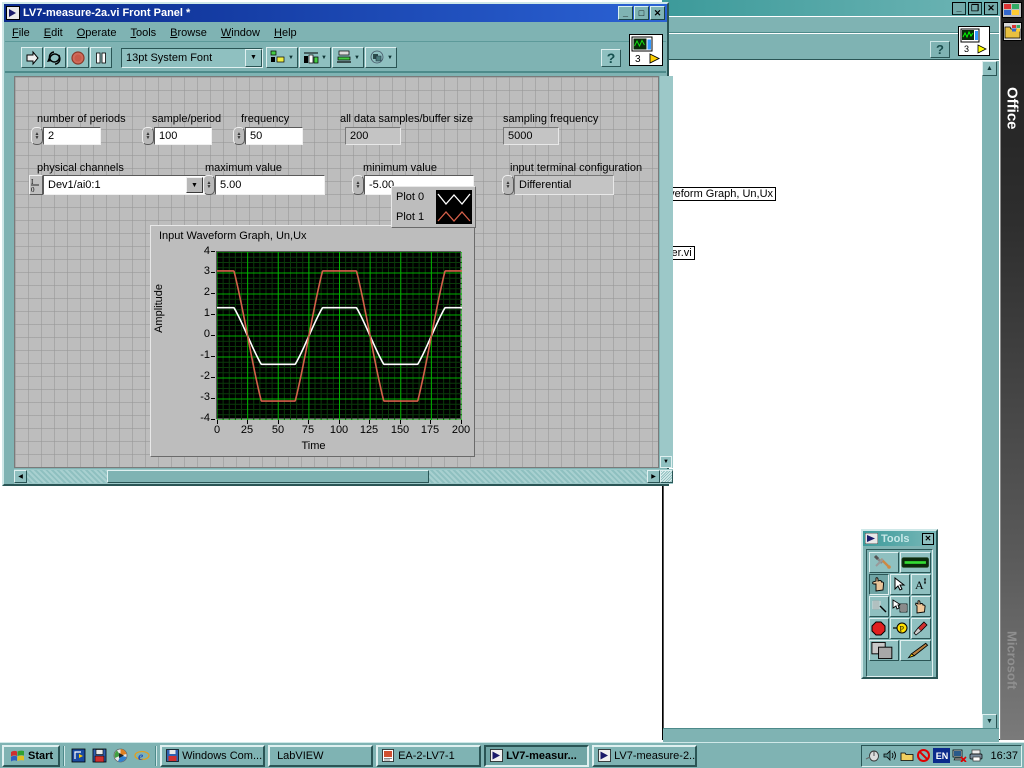 The height and width of the screenshot is (768, 1024). Describe the element at coordinates (429, 755) in the screenshot. I see `task-button-ea-2-lv7-1: EA-2-LV7-1` at that location.